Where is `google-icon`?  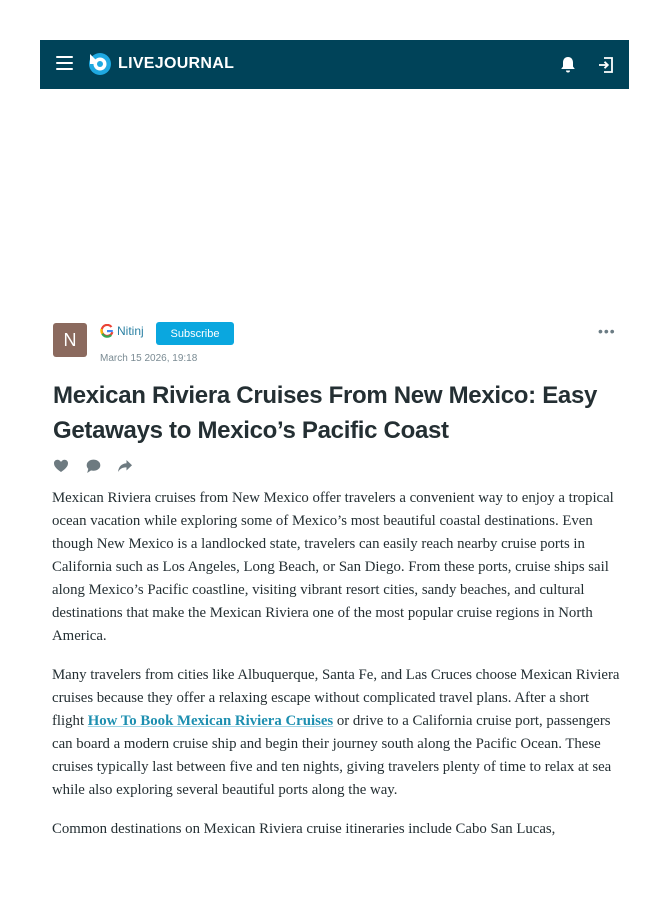
google-icon is located at coordinates (107, 331).